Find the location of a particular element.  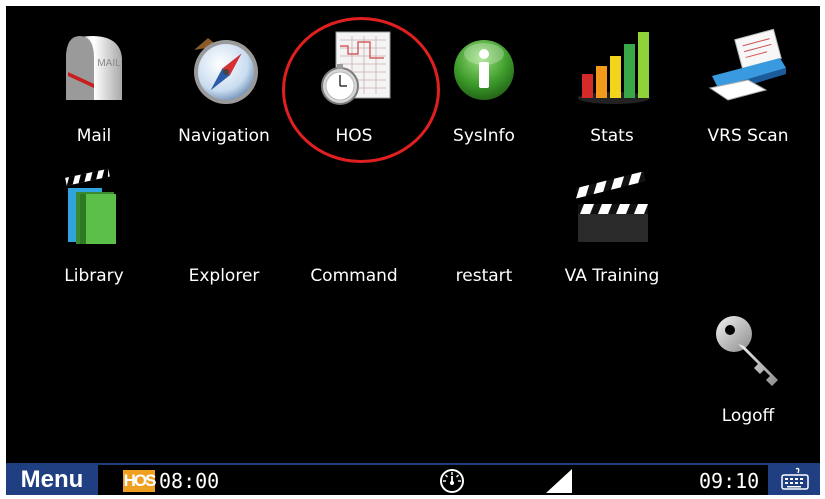

app-label-vrs-scan: VRS Scan is located at coordinates (748, 136).